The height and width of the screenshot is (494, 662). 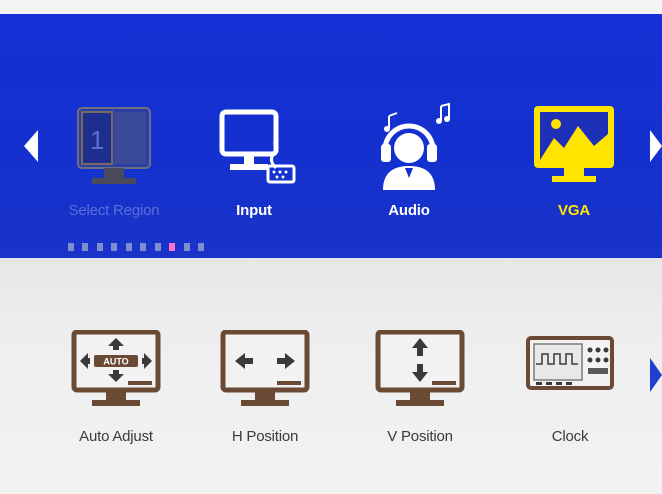 What do you see at coordinates (31, 146) in the screenshot?
I see `category-prev-arrow-icon` at bounding box center [31, 146].